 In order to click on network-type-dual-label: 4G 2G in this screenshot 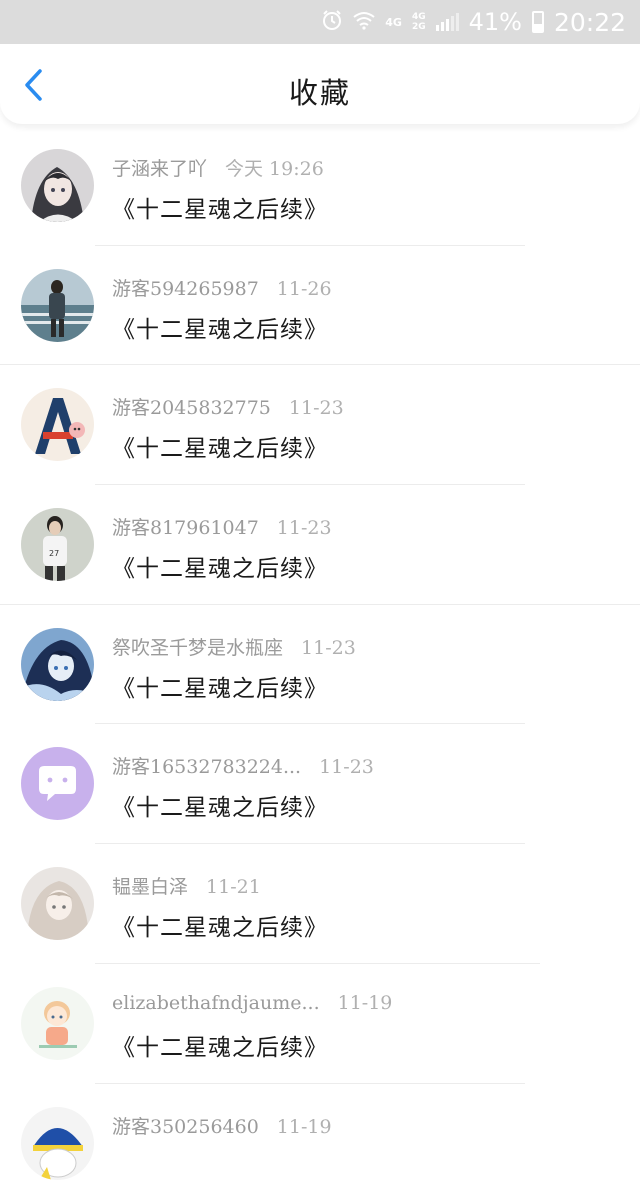, I will do `click(419, 22)`.